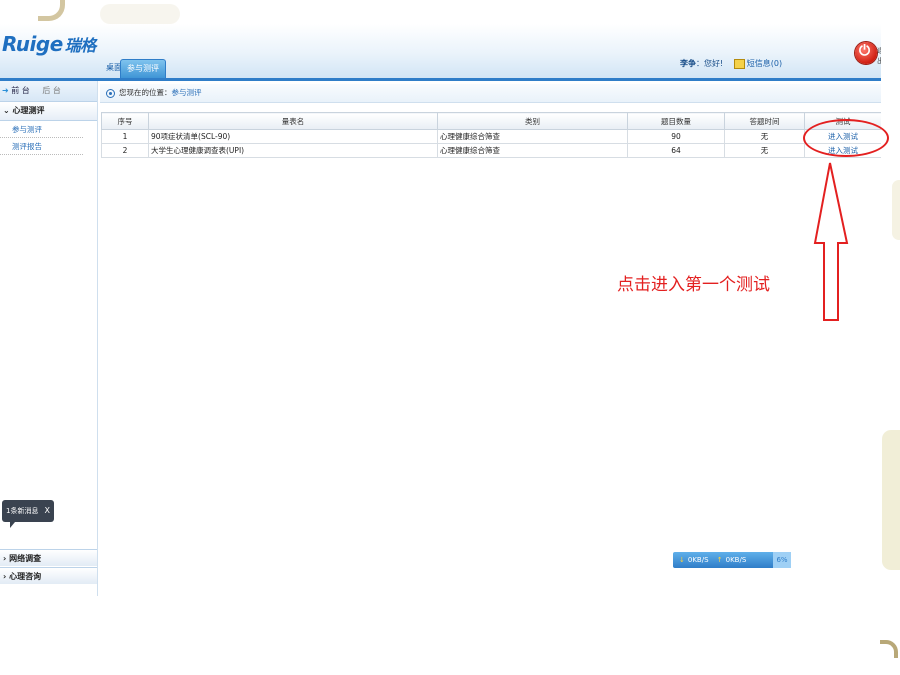 This screenshot has width=900, height=675. I want to click on front-back-switch: ➜ 前 台 后 台, so click(48, 91).